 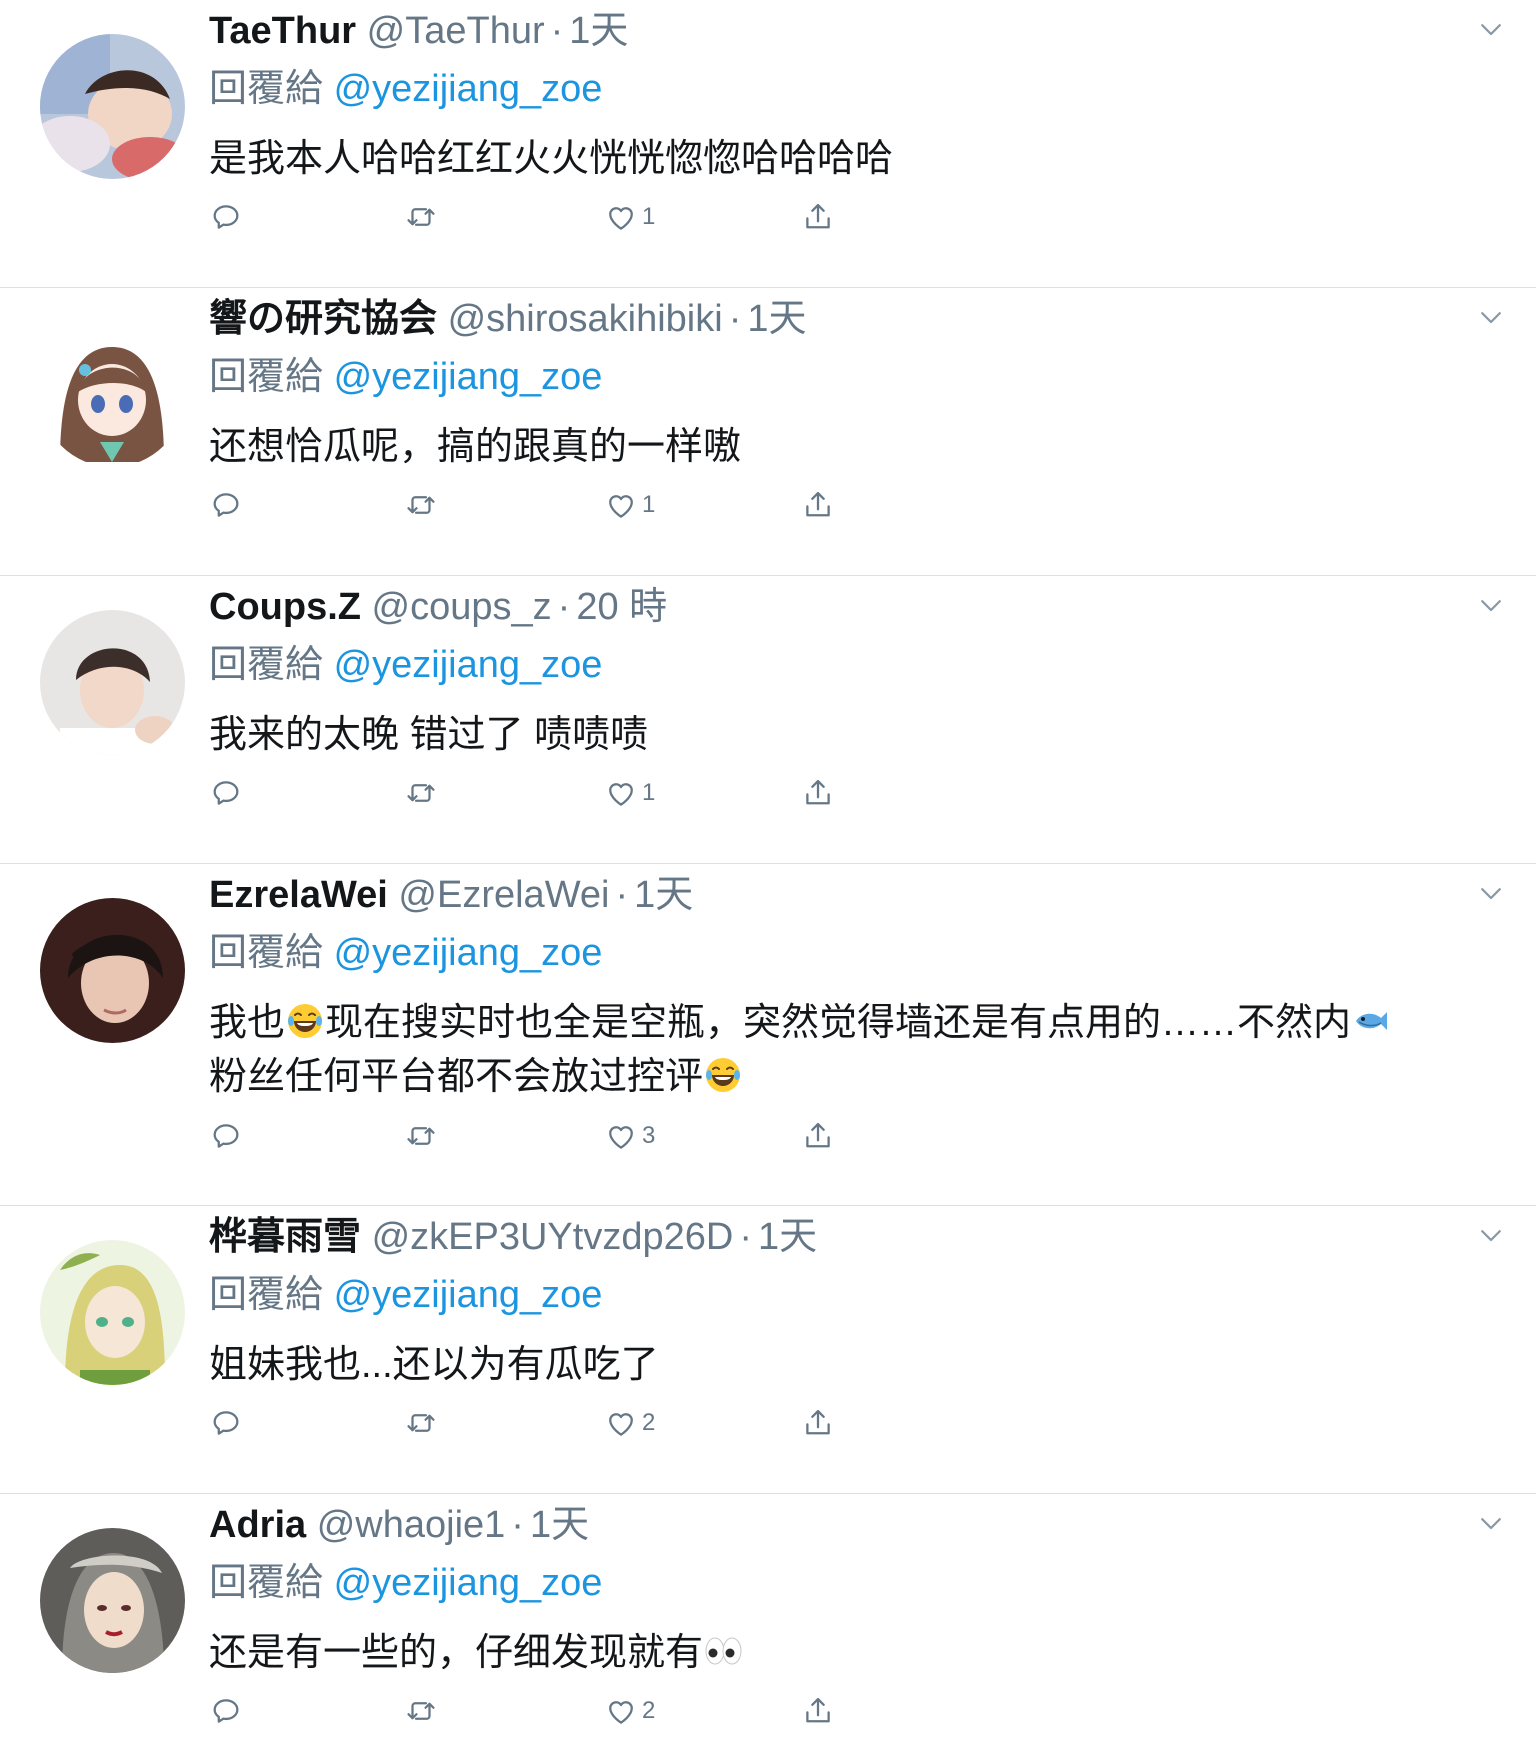 I want to click on like-count: 3, so click(x=649, y=1135).